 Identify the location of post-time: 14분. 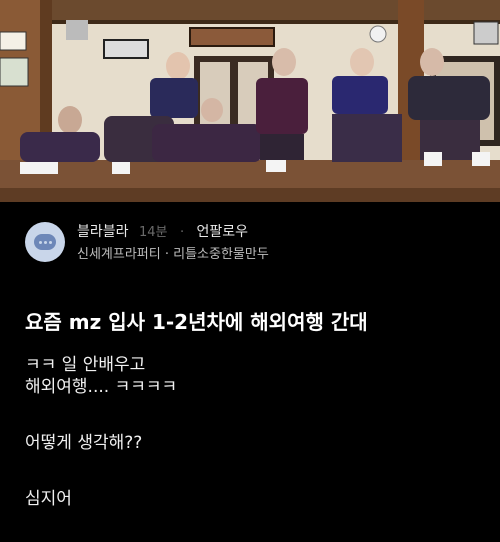
(153, 232).